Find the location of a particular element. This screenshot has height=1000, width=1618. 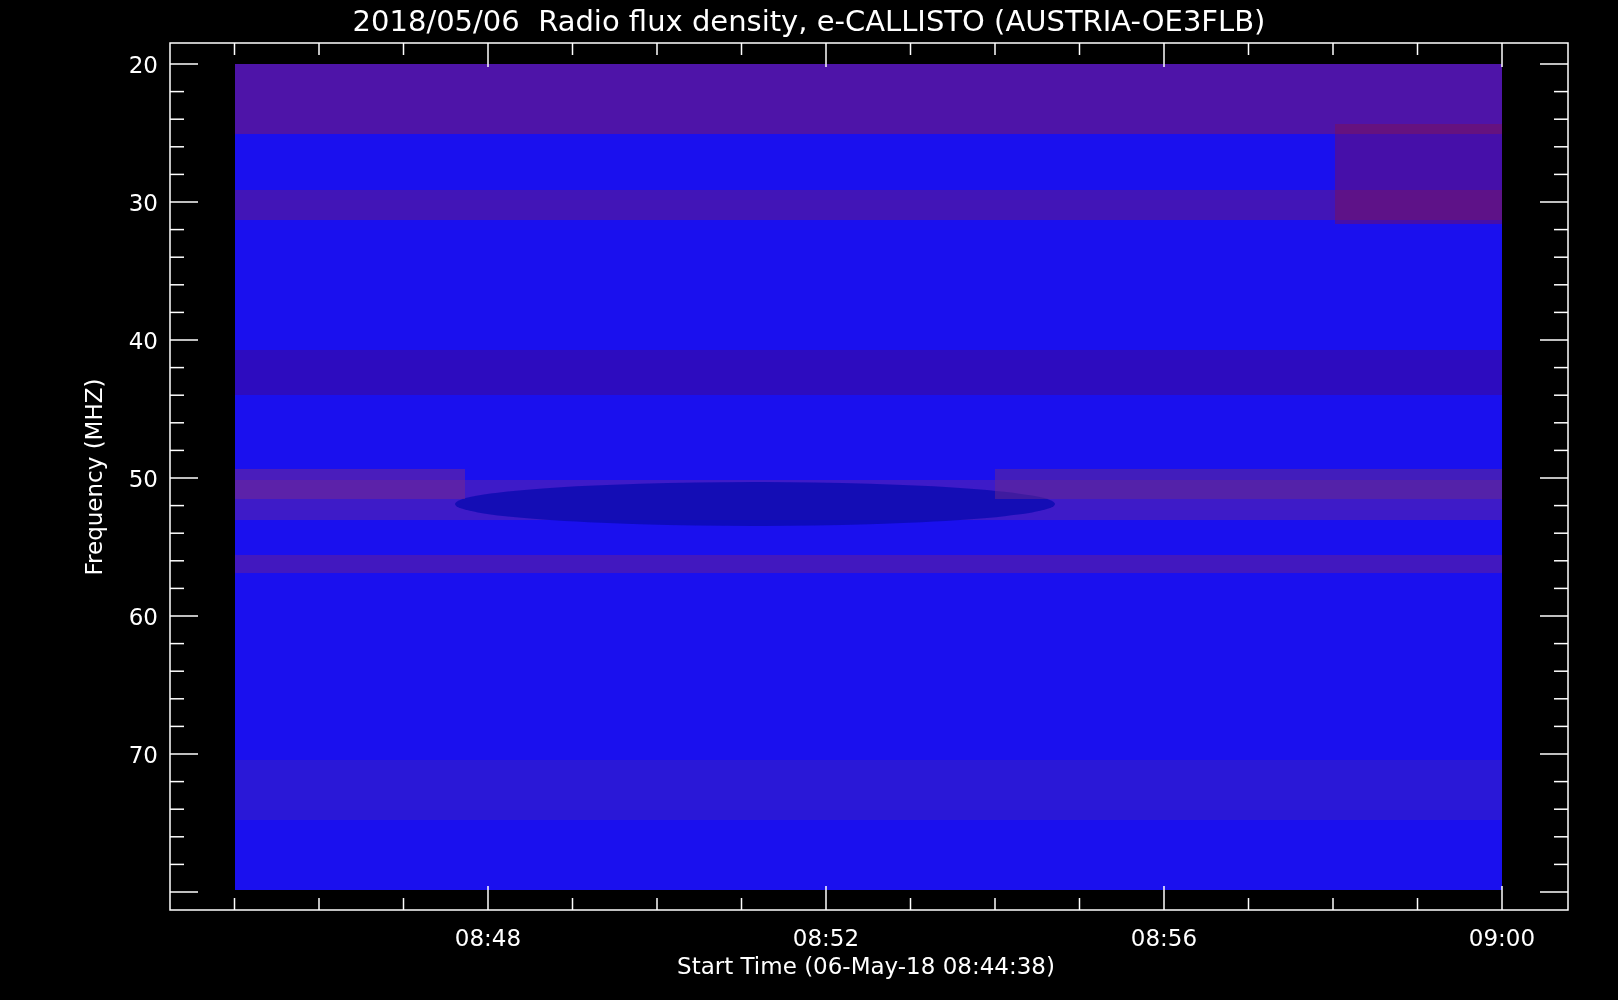

axis-tick-label: 40 is located at coordinates (143, 341).